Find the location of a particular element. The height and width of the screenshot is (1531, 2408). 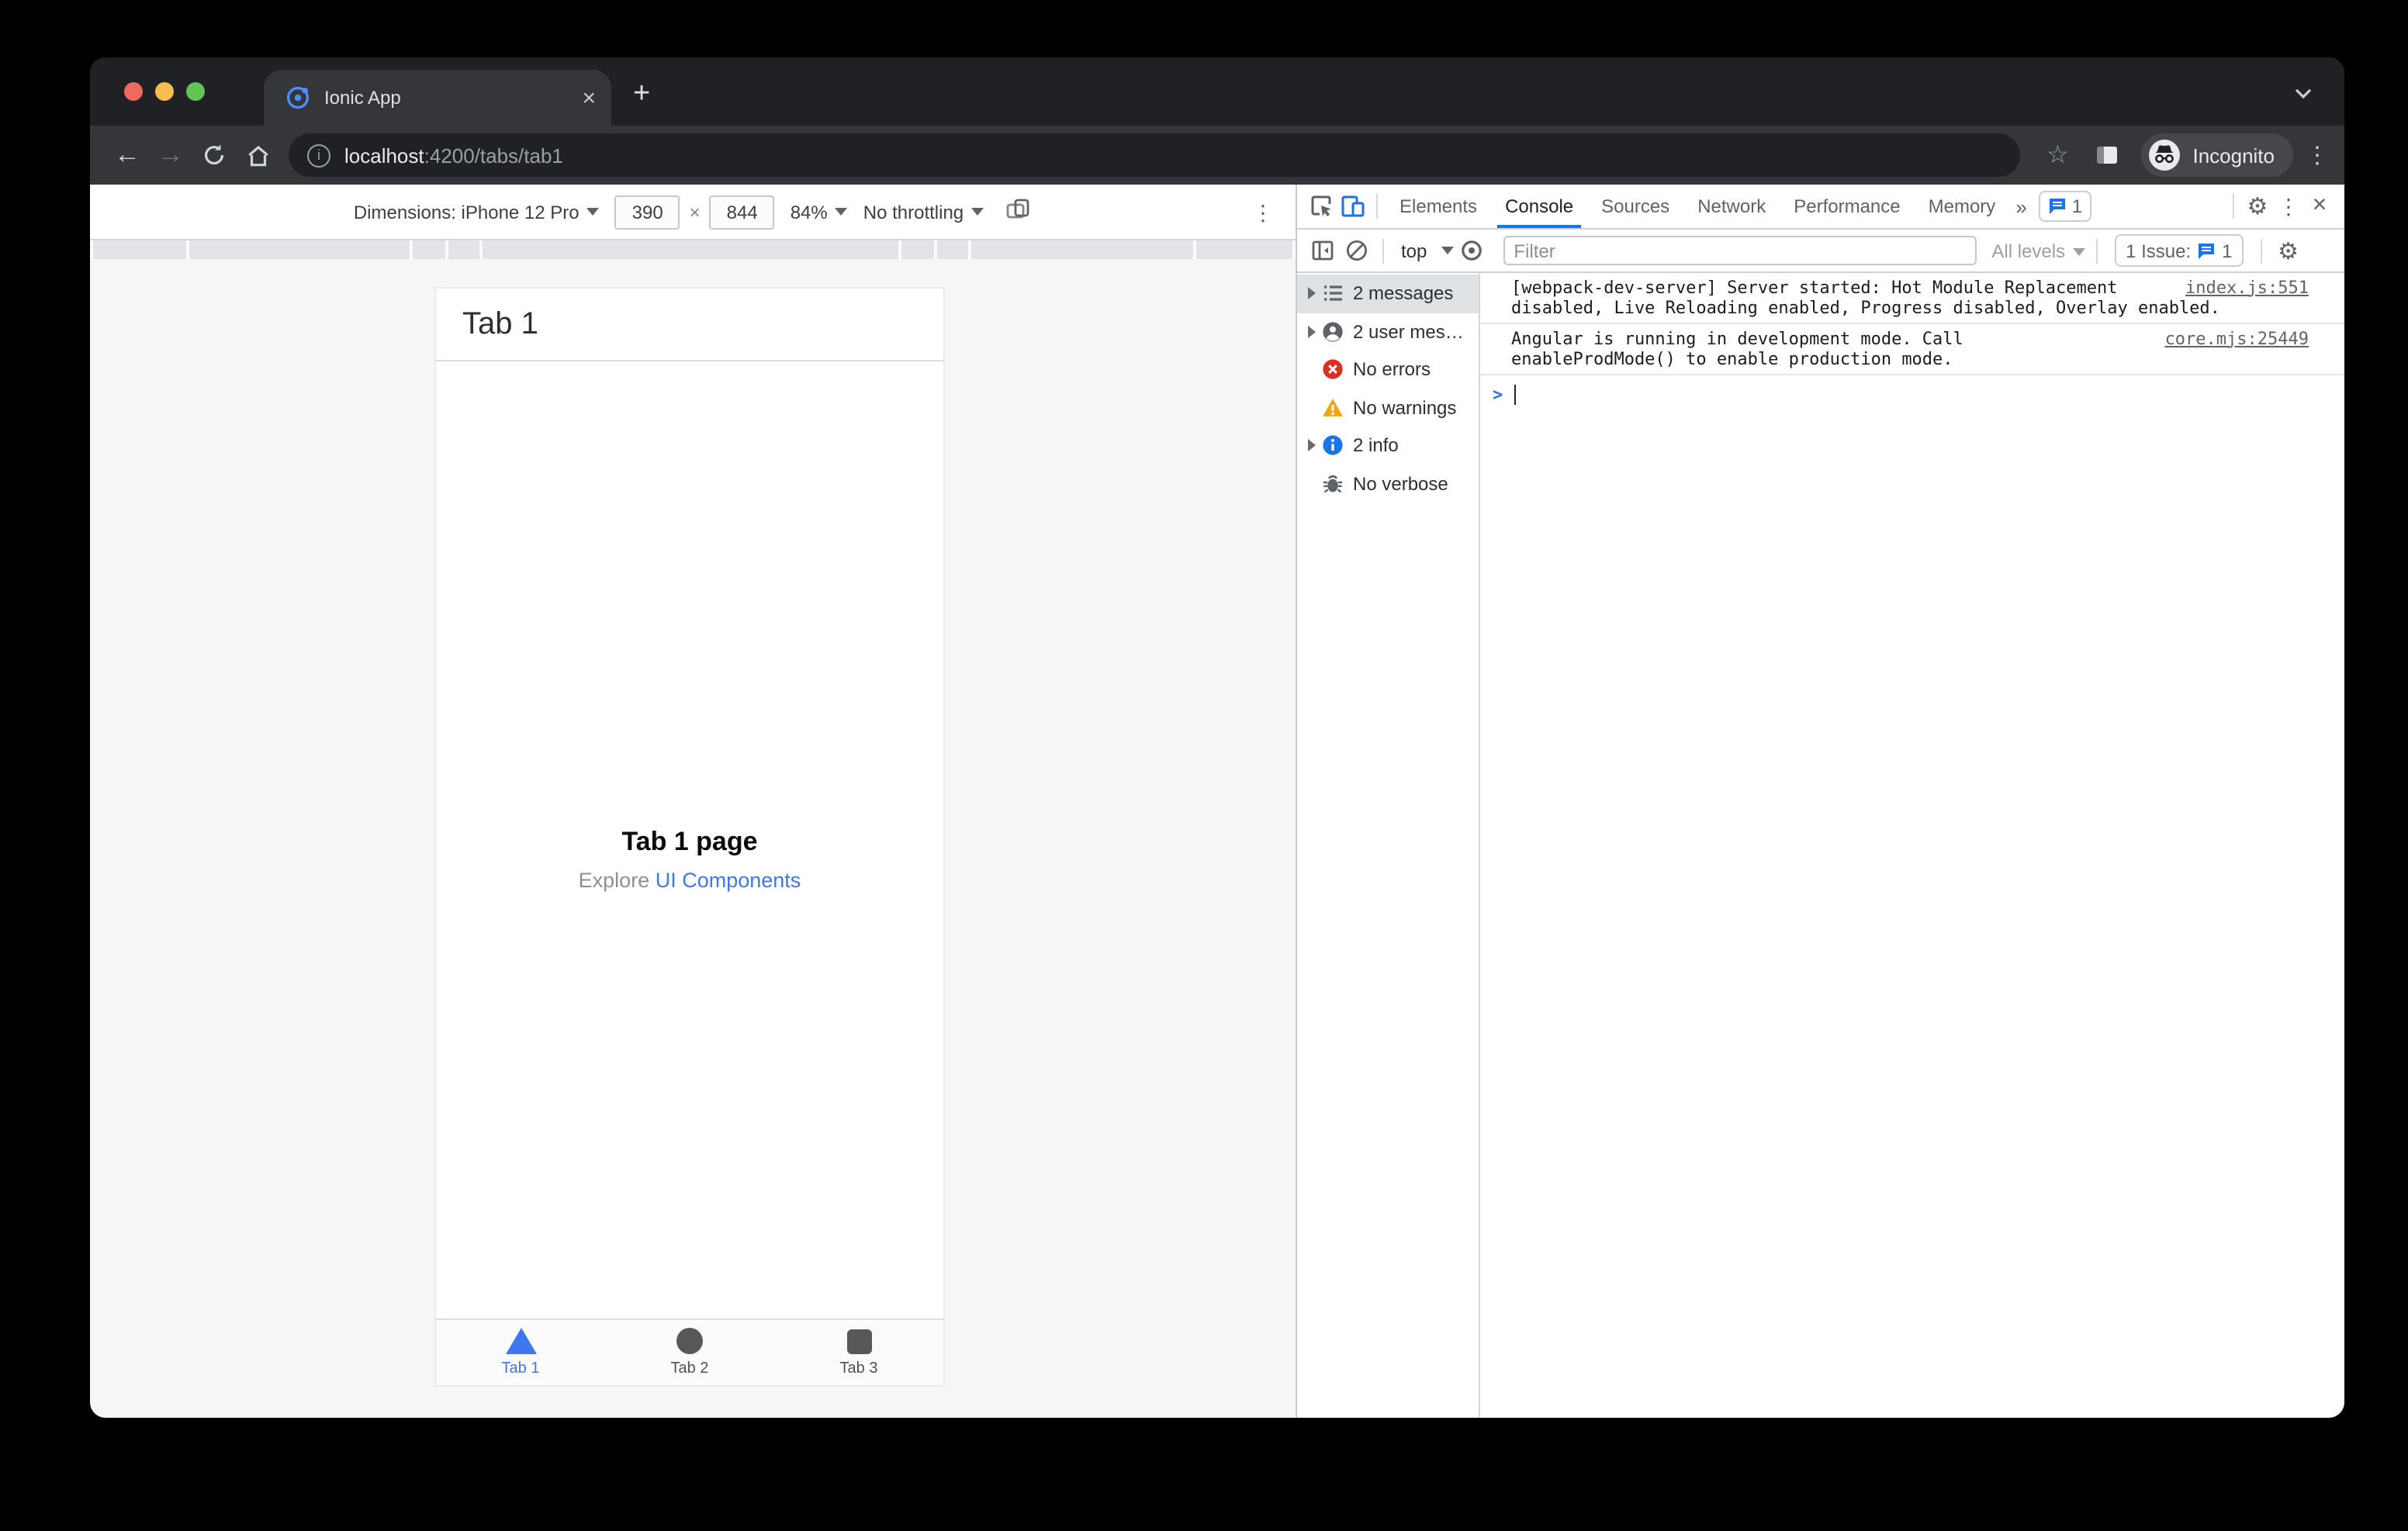

incognito-label: Incognito is located at coordinates (2233, 155).